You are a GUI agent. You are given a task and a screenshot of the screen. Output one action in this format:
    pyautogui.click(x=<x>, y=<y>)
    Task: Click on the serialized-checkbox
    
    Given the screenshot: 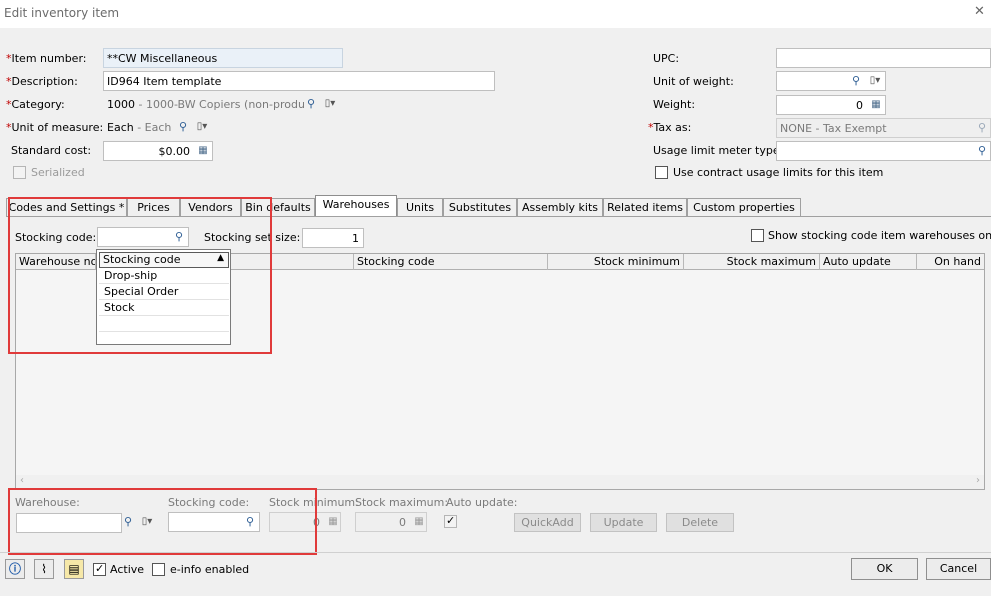 What is the action you would take?
    pyautogui.click(x=19, y=172)
    